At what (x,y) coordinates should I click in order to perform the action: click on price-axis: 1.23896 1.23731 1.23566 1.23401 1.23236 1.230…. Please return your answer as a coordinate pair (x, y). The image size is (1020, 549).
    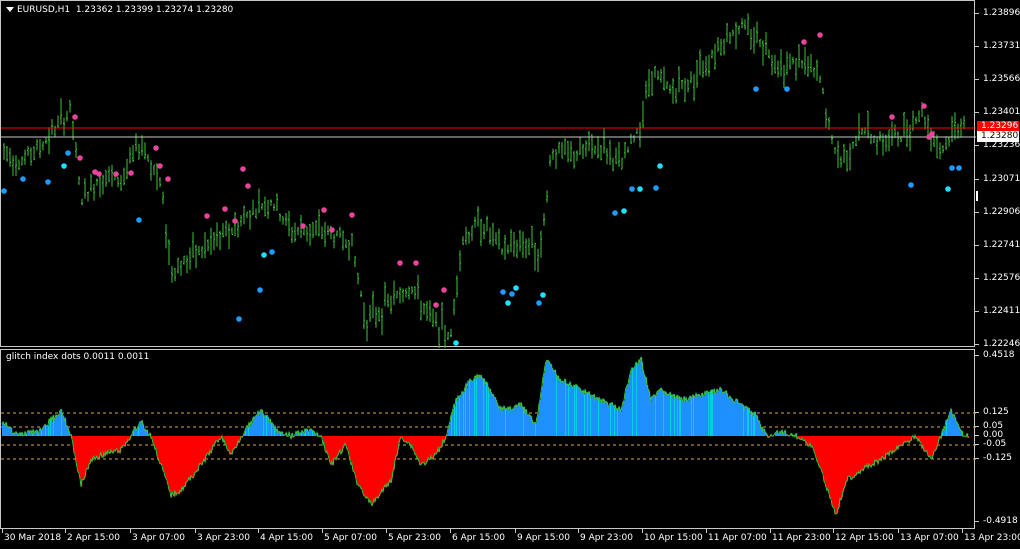
    Looking at the image, I should click on (997, 174).